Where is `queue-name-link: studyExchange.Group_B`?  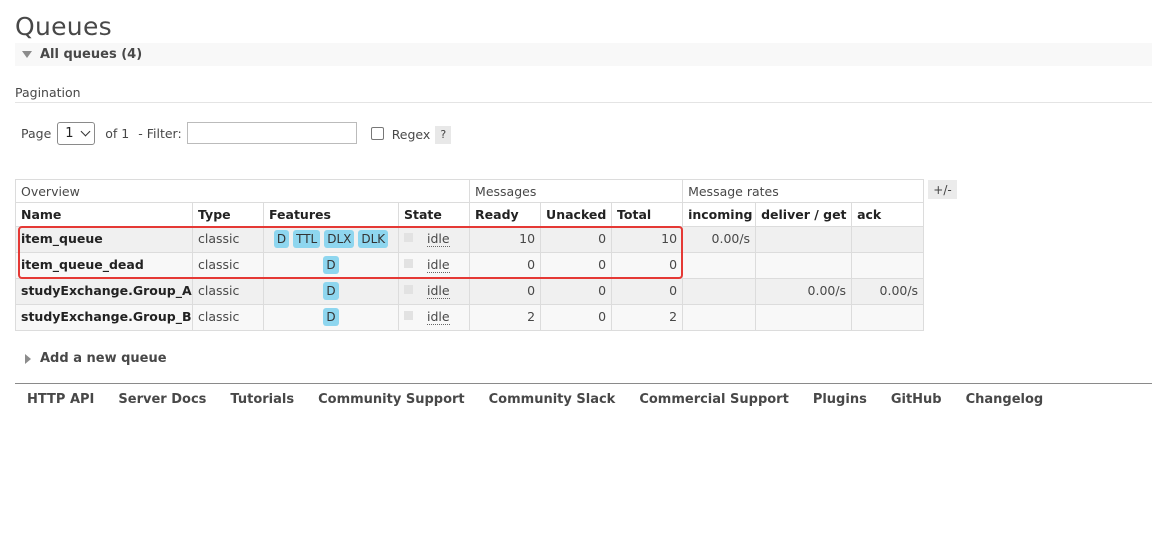 queue-name-link: studyExchange.Group_B is located at coordinates (104, 317).